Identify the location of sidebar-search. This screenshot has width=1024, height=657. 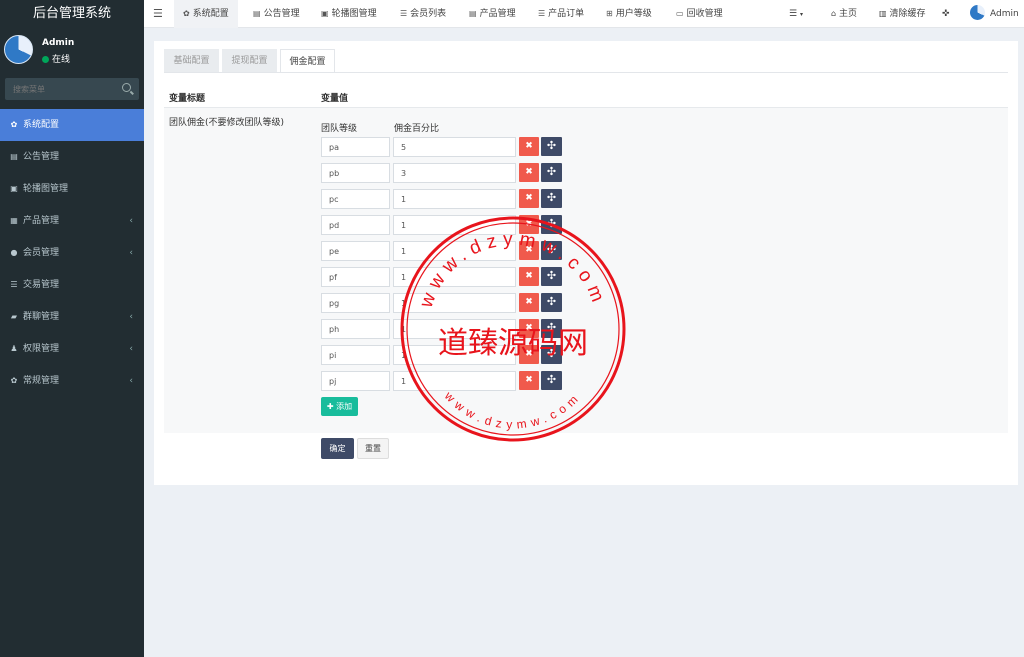
(72, 89).